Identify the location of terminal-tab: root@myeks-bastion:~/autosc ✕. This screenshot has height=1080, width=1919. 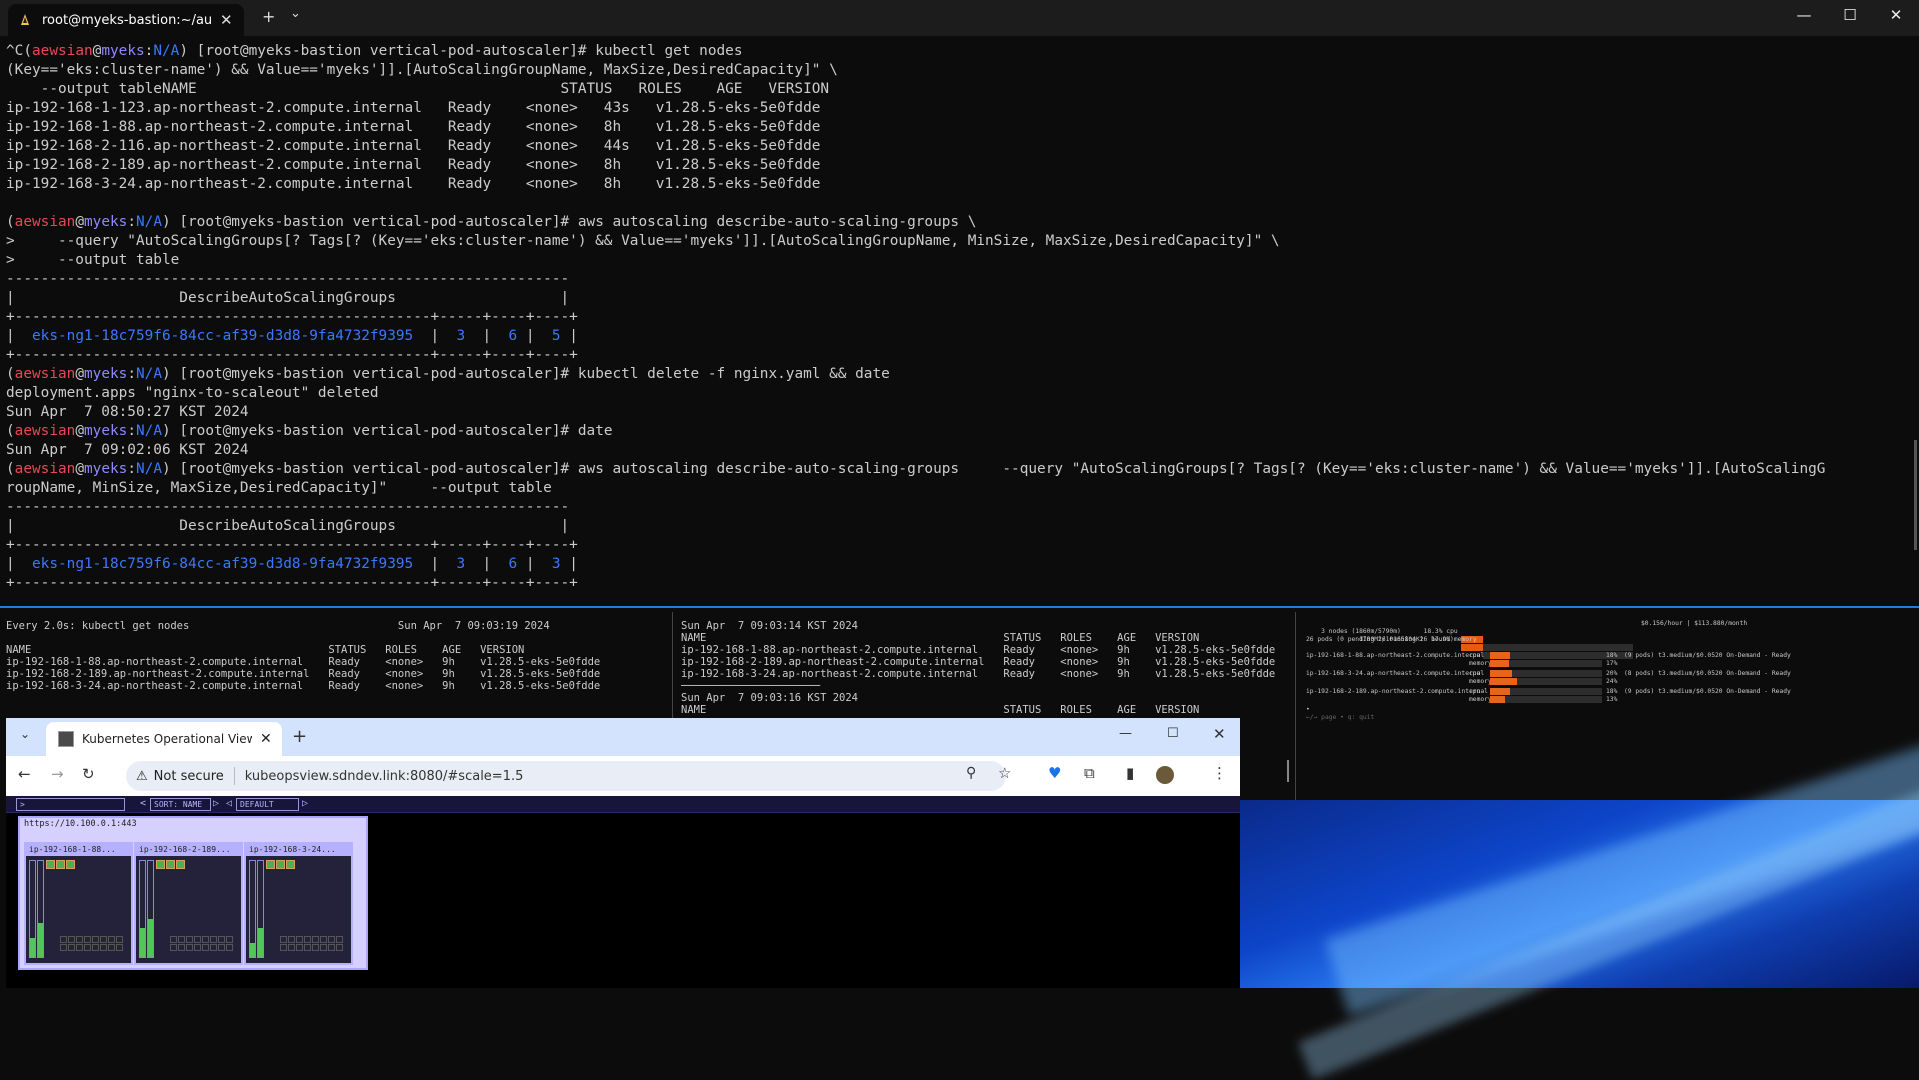
(126, 20).